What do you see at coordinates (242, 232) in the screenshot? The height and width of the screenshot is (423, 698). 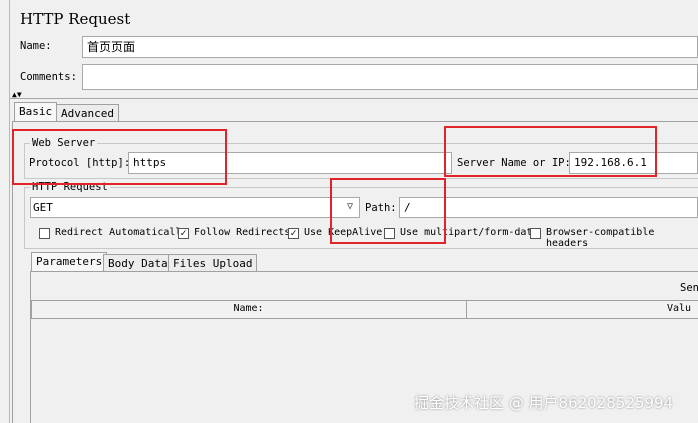 I see `follow-redirects-label: Follow Redirects` at bounding box center [242, 232].